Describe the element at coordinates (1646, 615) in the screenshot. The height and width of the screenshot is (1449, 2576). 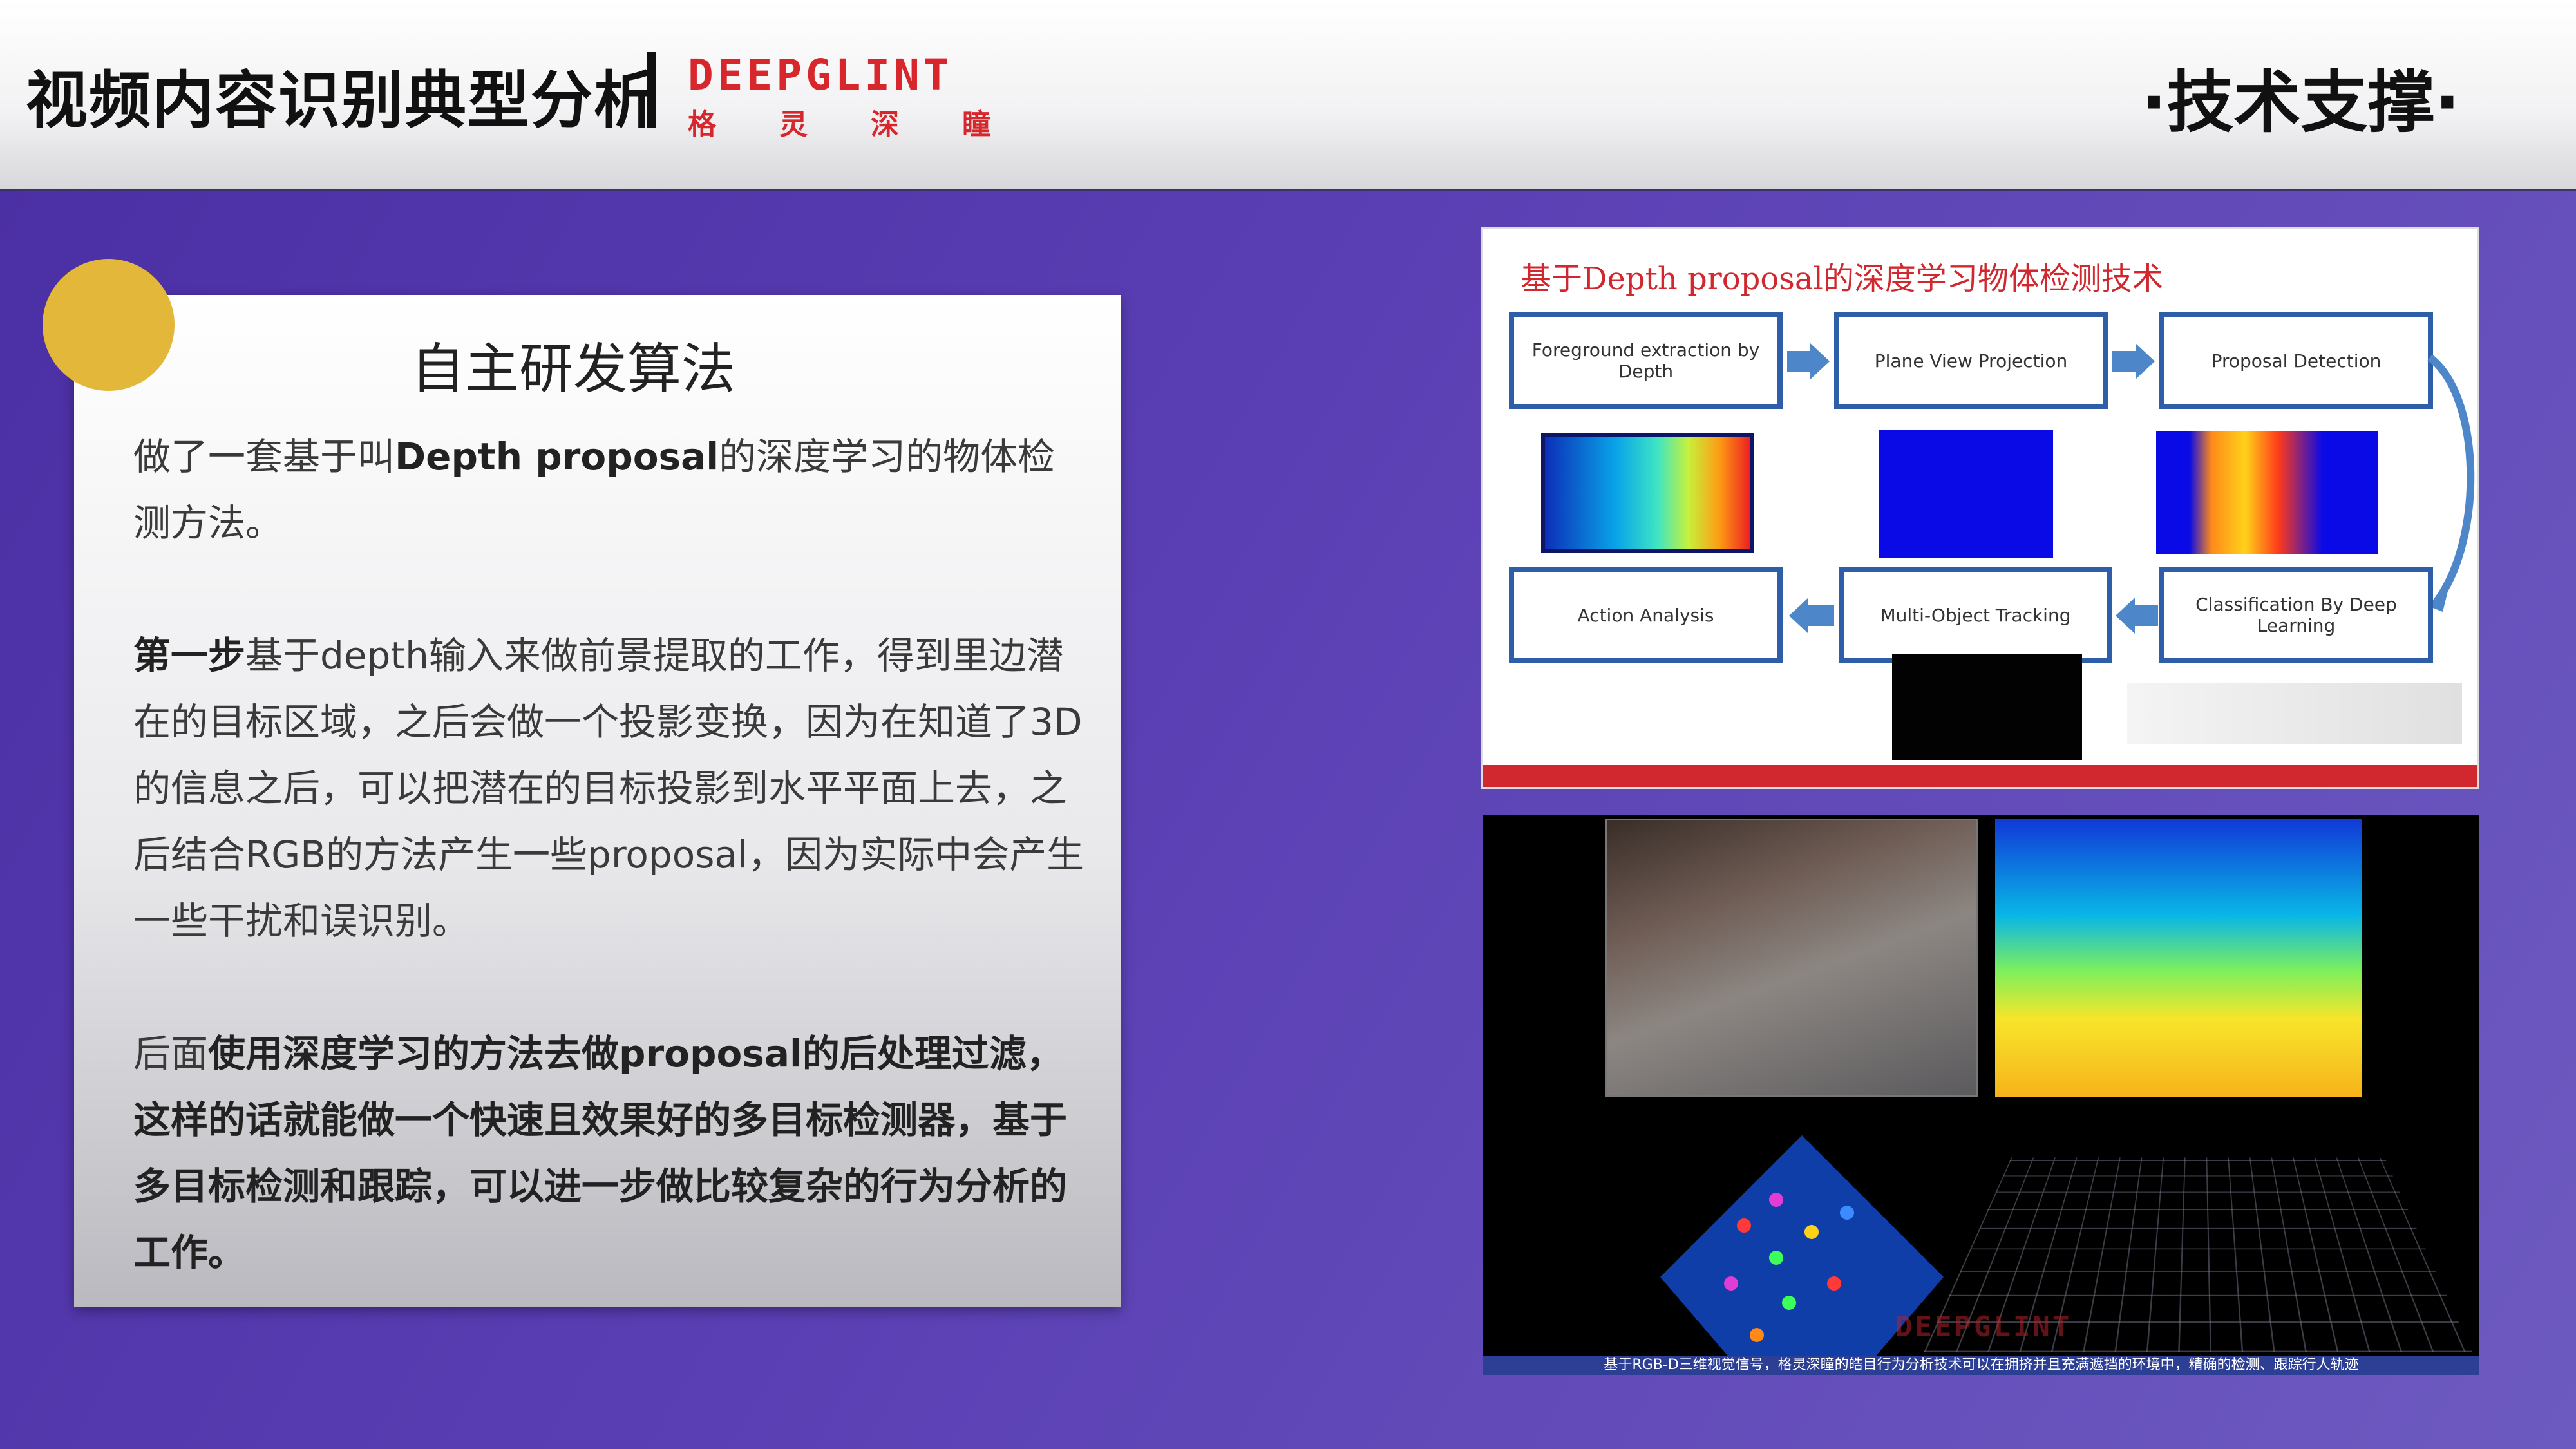
I see `step-action-analysis: Action Analysis` at that location.